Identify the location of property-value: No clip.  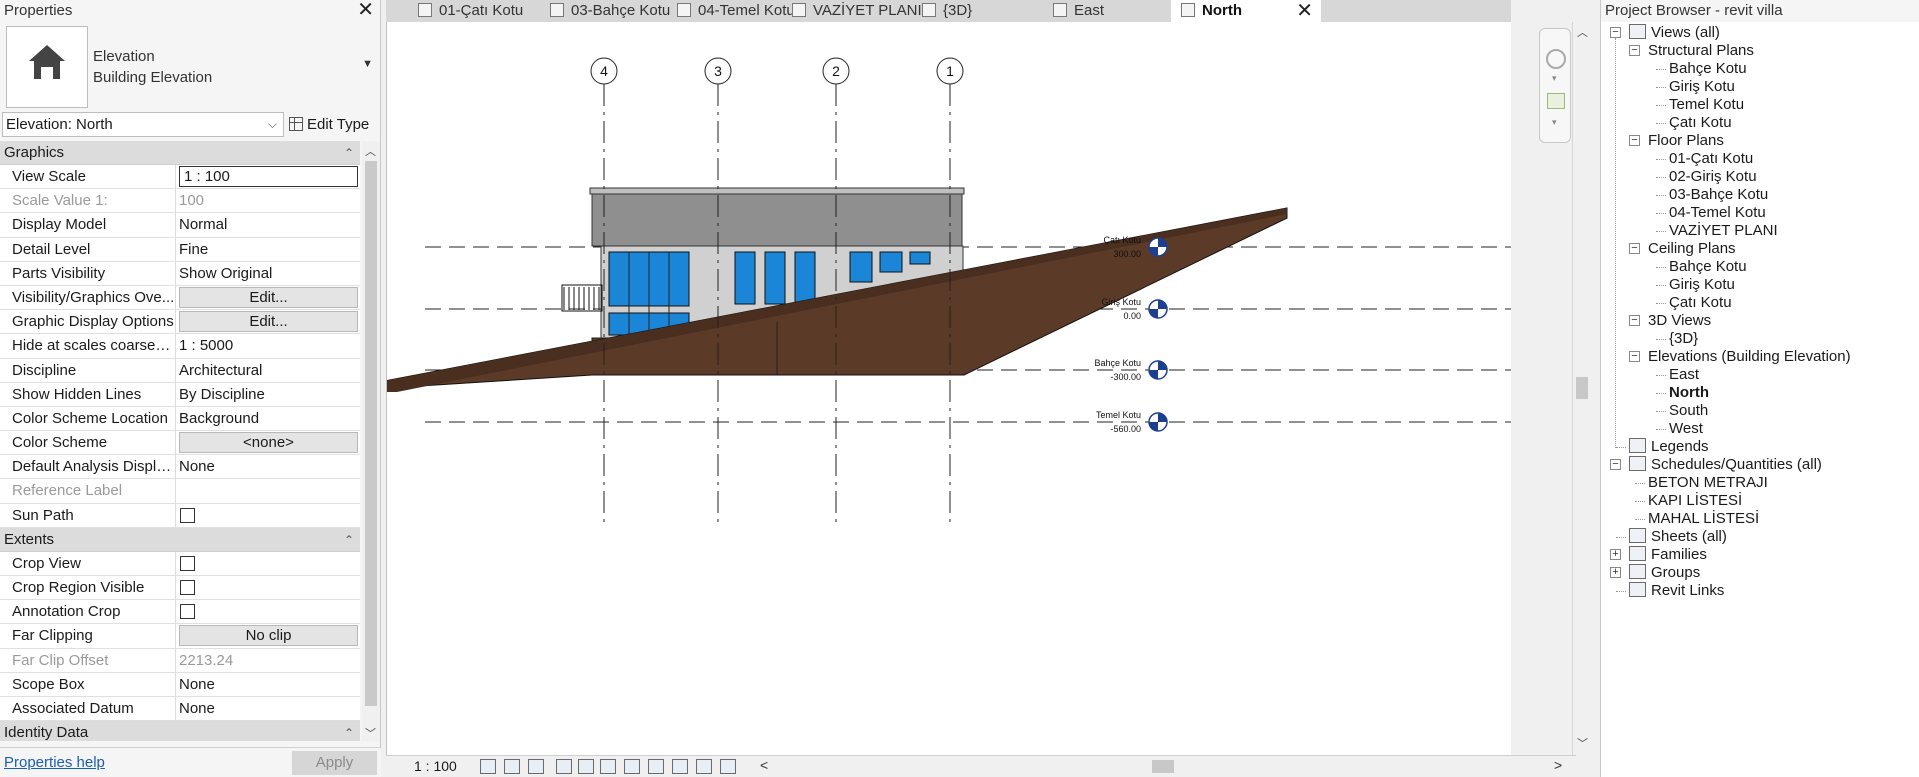
(268, 635).